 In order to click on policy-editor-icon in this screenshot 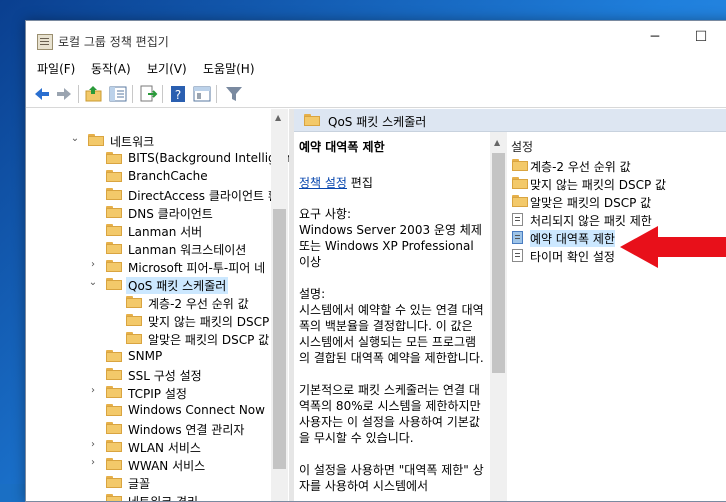, I will do `click(45, 42)`.